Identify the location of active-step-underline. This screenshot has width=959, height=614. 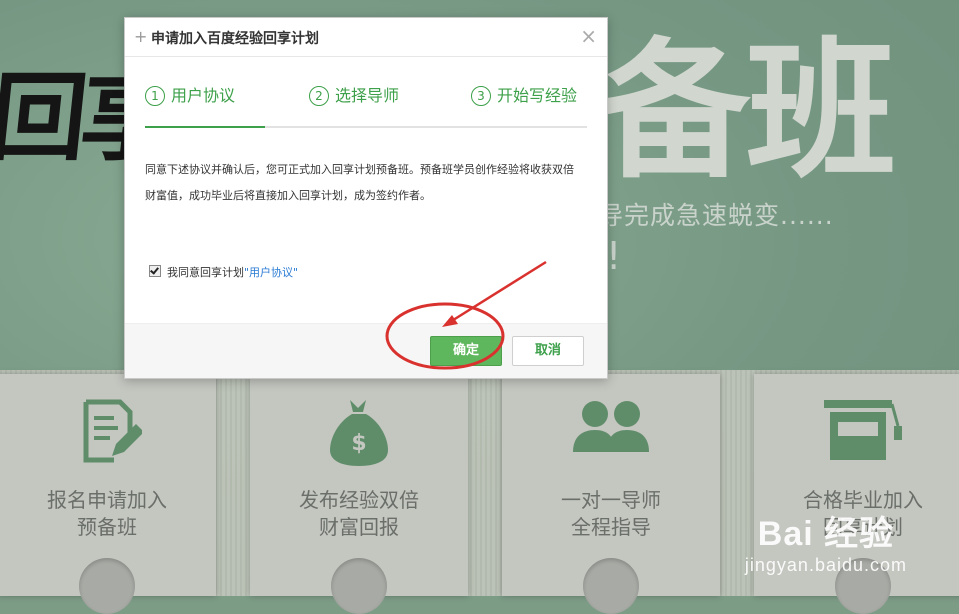
(205, 127).